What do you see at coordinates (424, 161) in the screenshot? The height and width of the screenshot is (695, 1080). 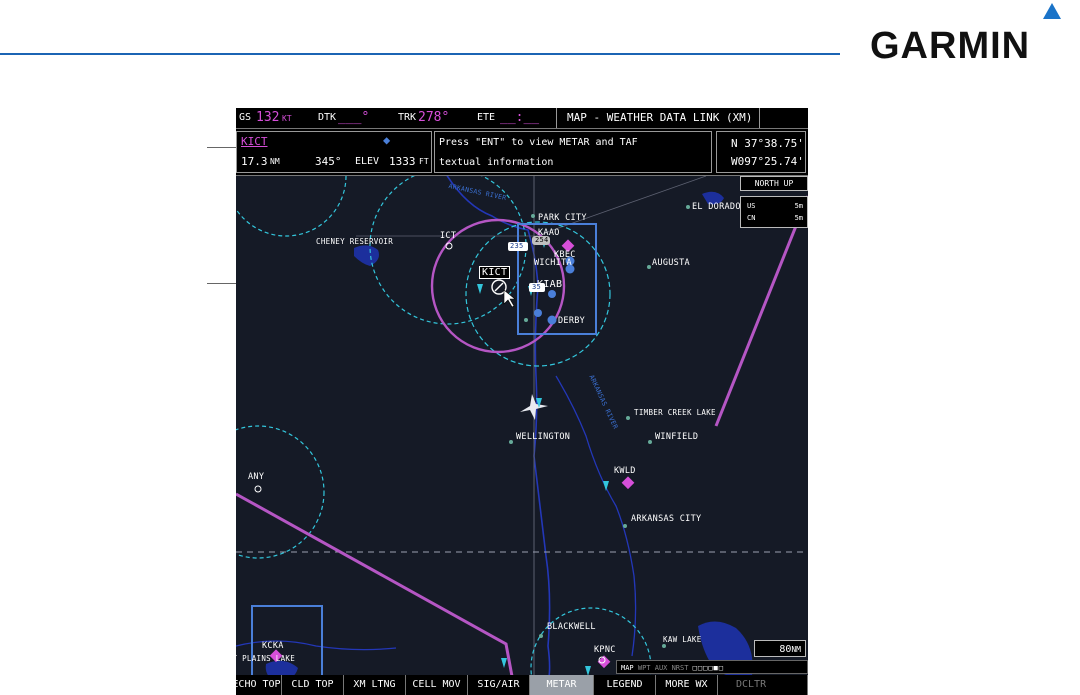 I see `elev-unit: FT` at bounding box center [424, 161].